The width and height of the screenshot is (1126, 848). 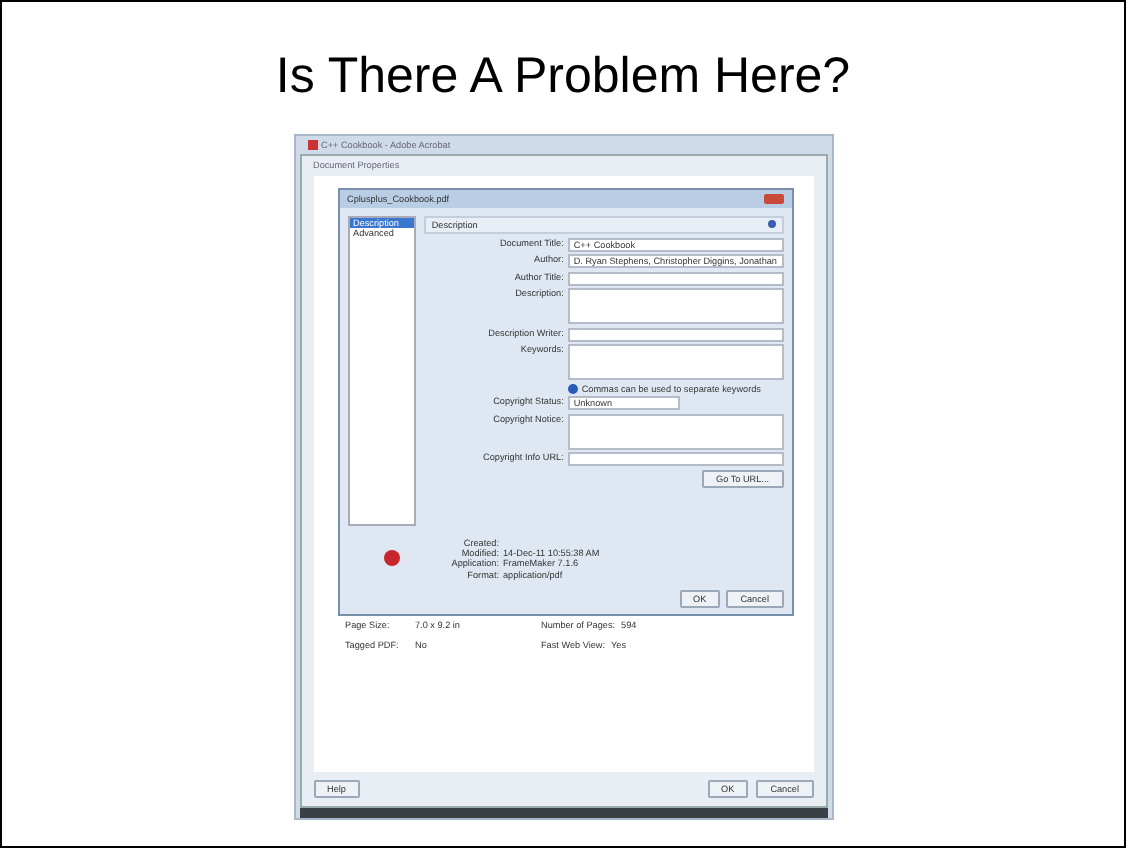 What do you see at coordinates (391, 558) in the screenshot?
I see `error-icon` at bounding box center [391, 558].